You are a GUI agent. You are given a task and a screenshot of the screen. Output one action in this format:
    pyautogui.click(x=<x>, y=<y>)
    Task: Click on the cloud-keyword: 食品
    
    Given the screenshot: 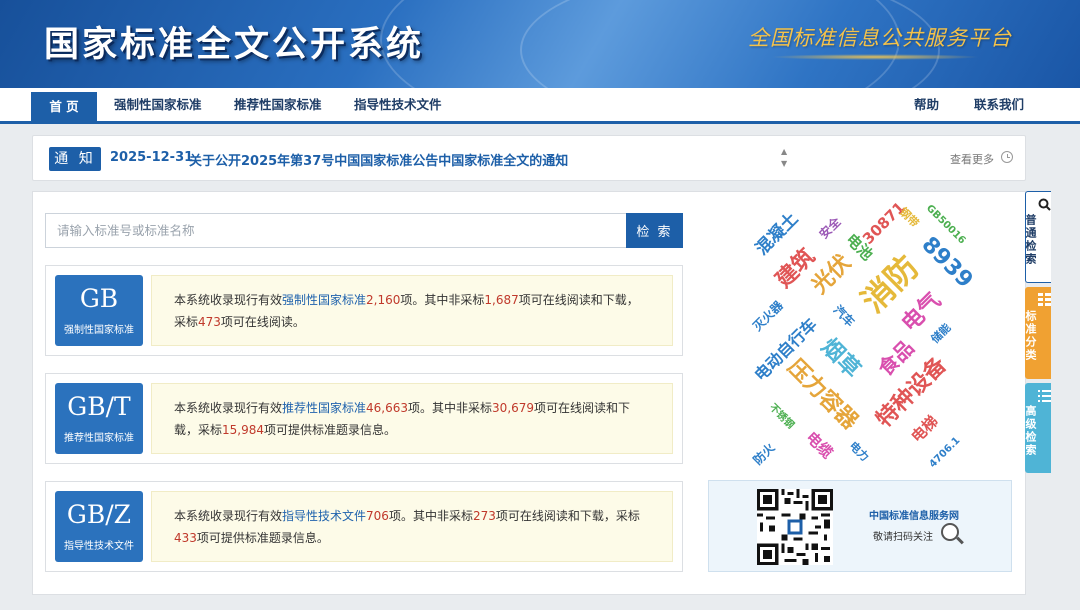 What is the action you would take?
    pyautogui.click(x=895, y=357)
    